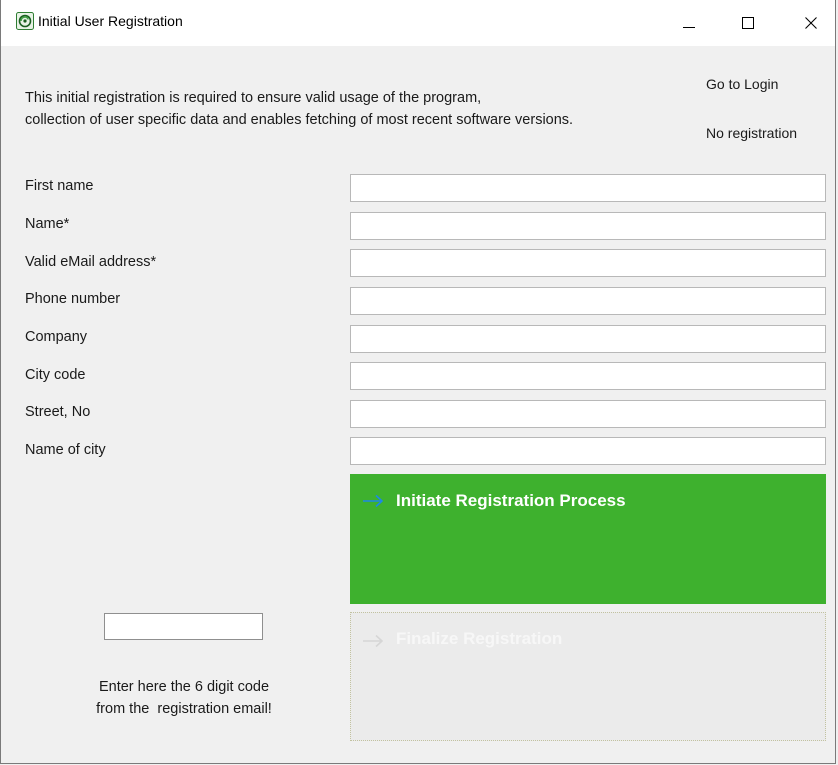  I want to click on street-input, so click(588, 414).